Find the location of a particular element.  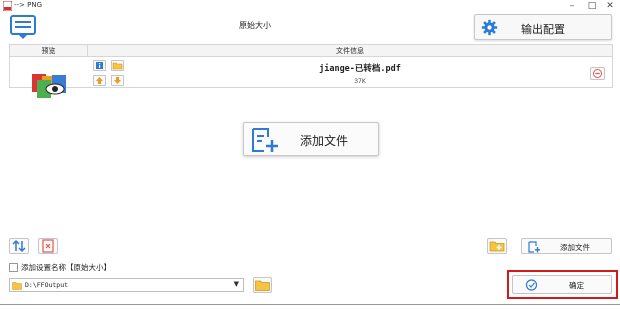

output-path-text: D:\FFOutput is located at coordinates (47, 285).